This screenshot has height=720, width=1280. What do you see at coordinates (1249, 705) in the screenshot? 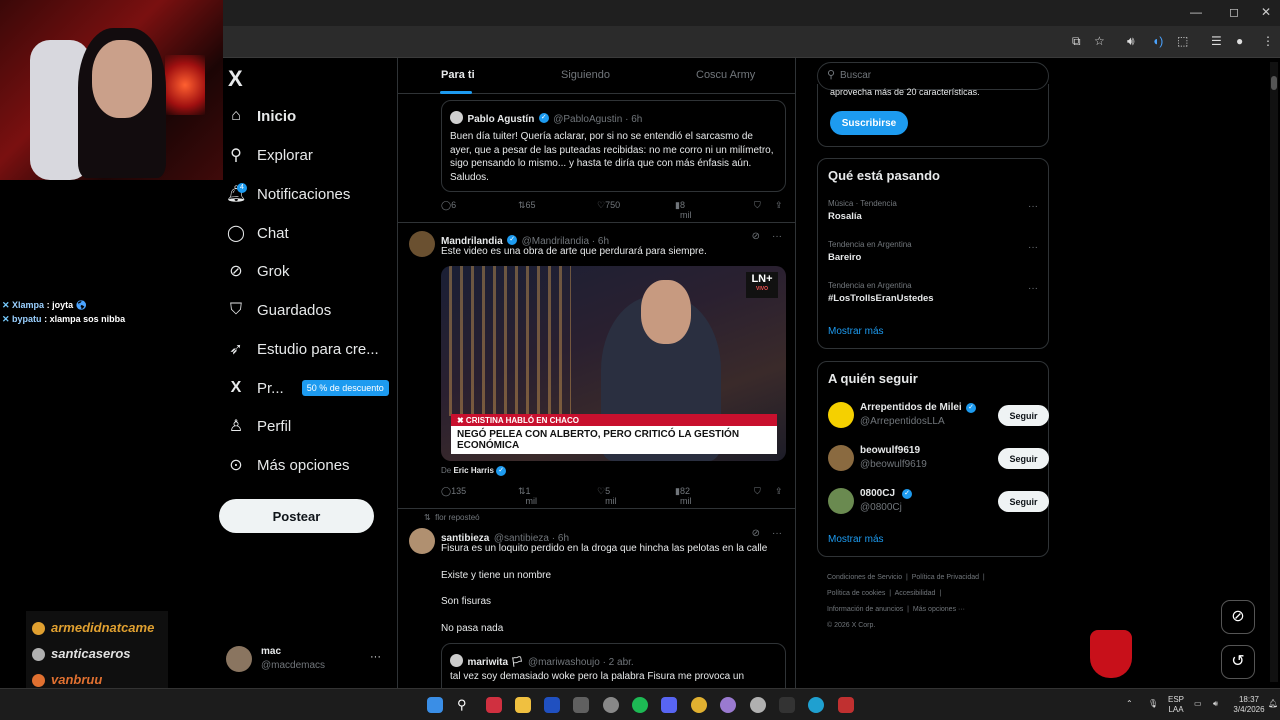
I see `clock: 18:37 3/4/2026` at bounding box center [1249, 705].